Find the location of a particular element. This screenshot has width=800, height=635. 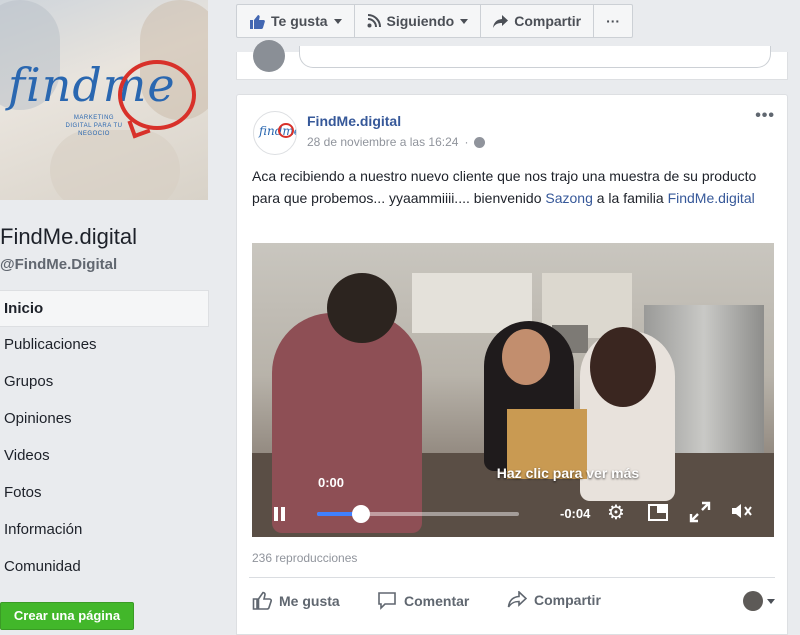

pause-icon is located at coordinates (280, 514).